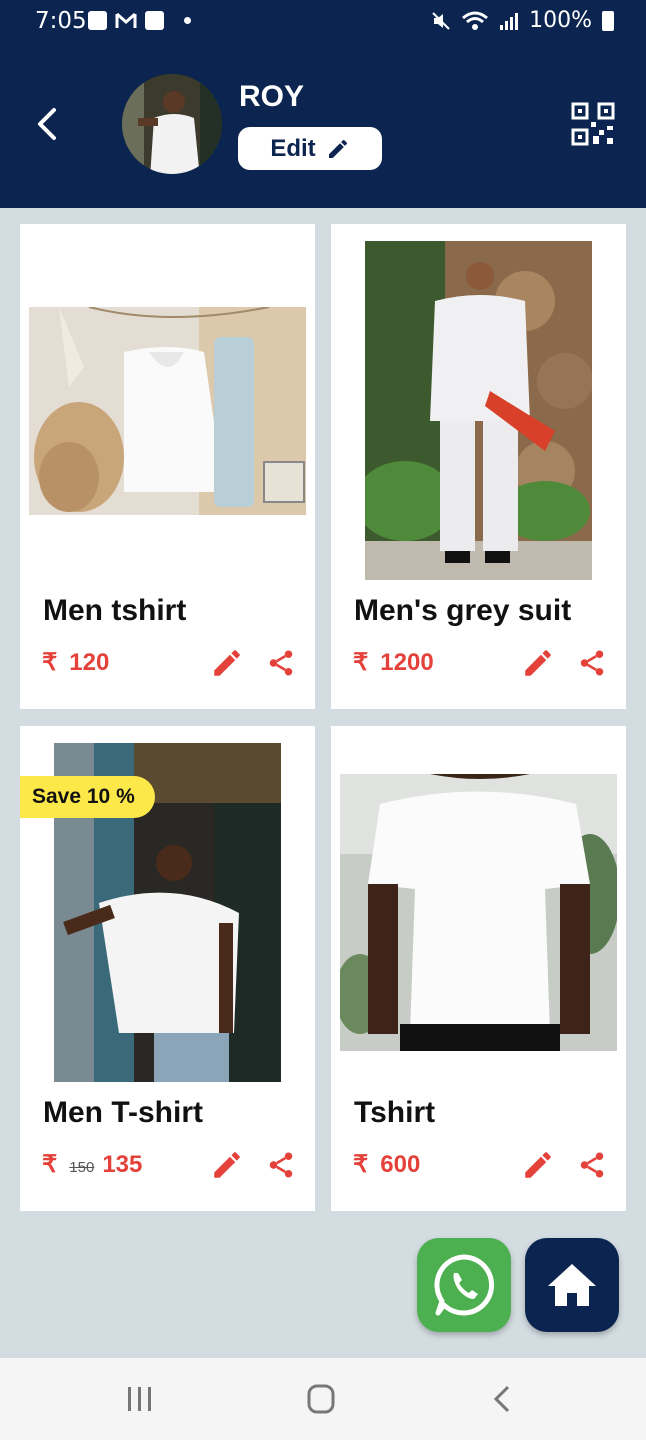 This screenshot has height=1440, width=646. I want to click on gmail-icon, so click(126, 20).